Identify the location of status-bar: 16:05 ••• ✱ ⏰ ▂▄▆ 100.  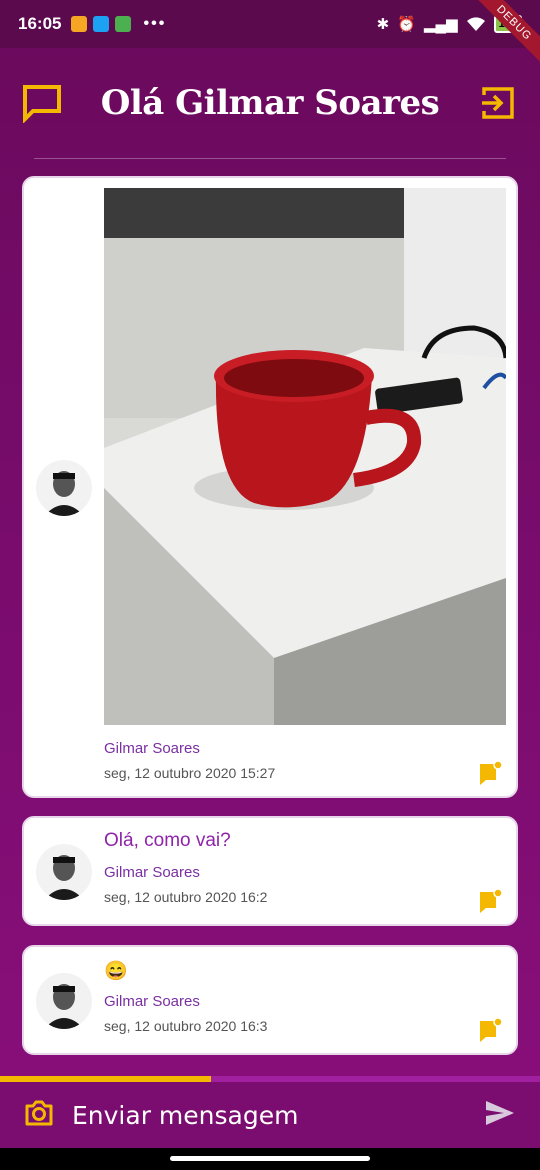
(270, 24).